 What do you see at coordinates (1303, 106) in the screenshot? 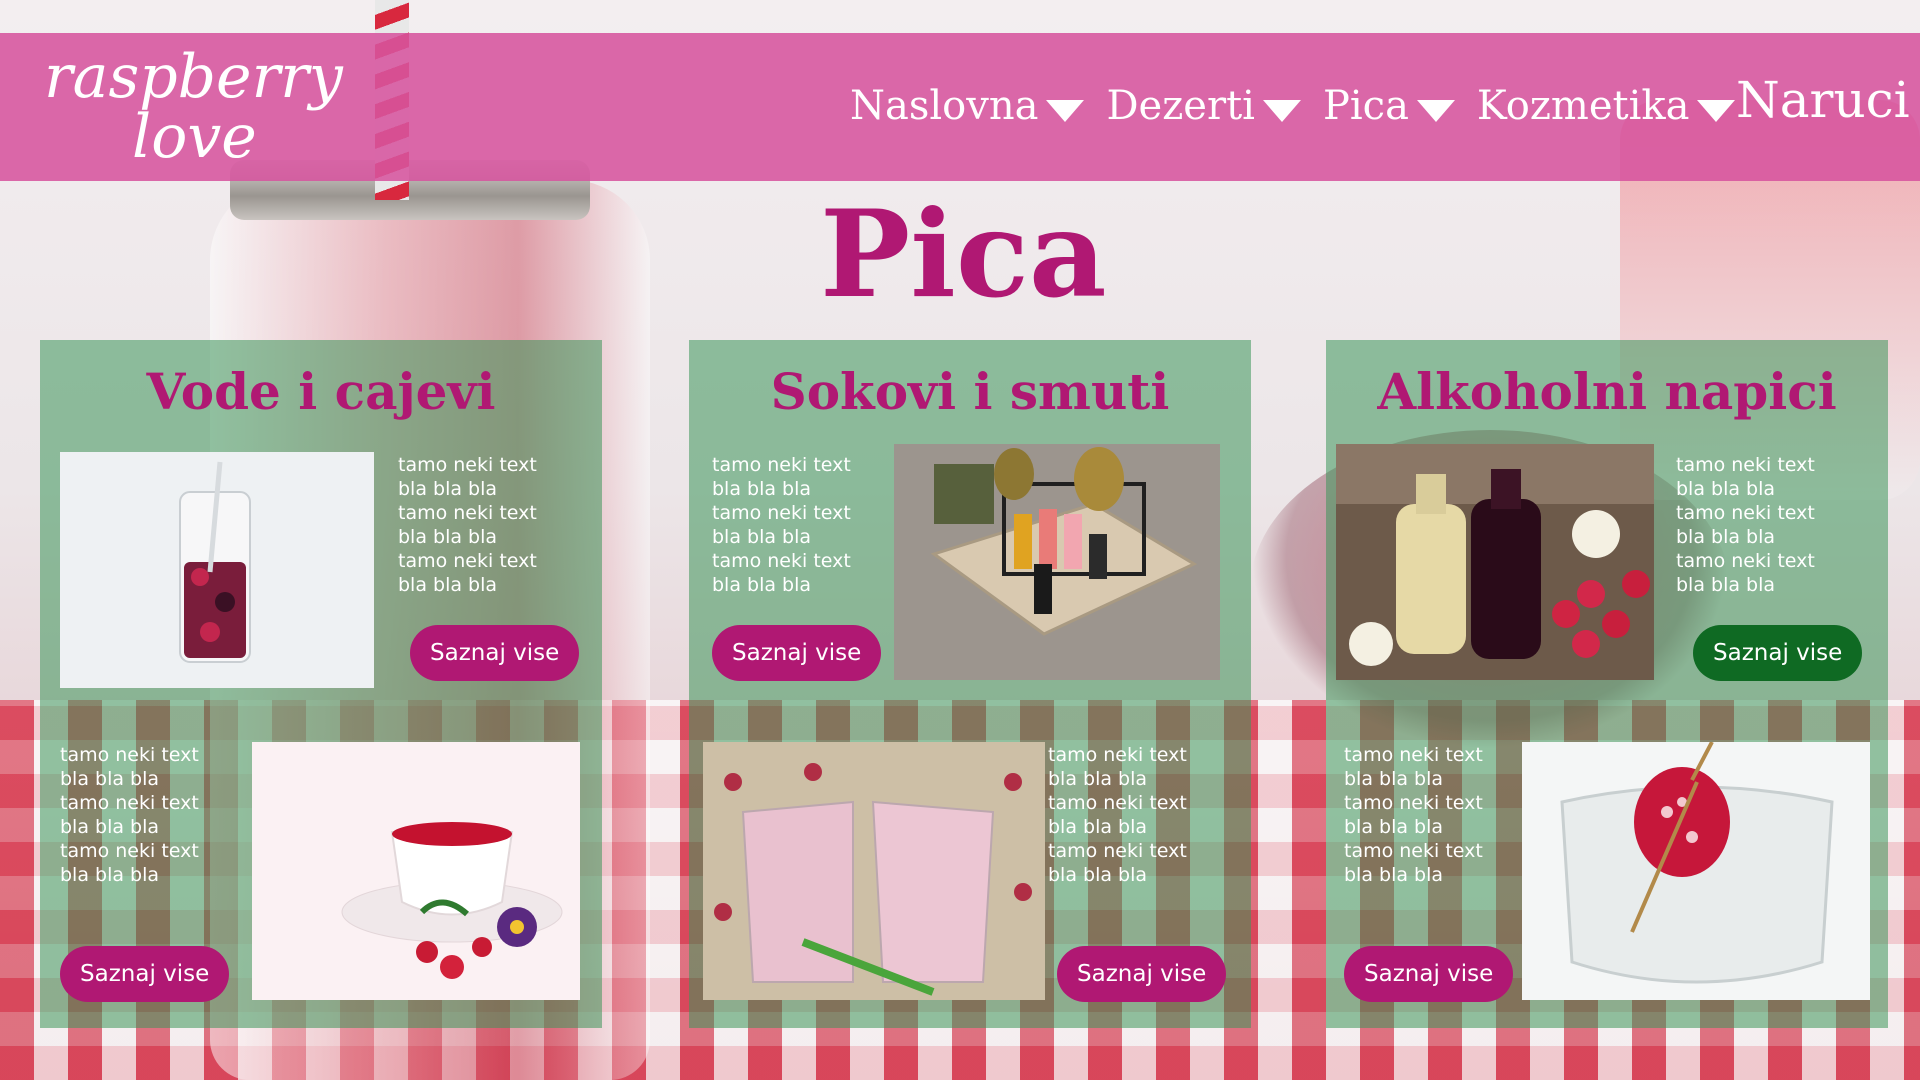
I see `main-nav: Naslovna Dezerti Pica Kozmetika` at bounding box center [1303, 106].